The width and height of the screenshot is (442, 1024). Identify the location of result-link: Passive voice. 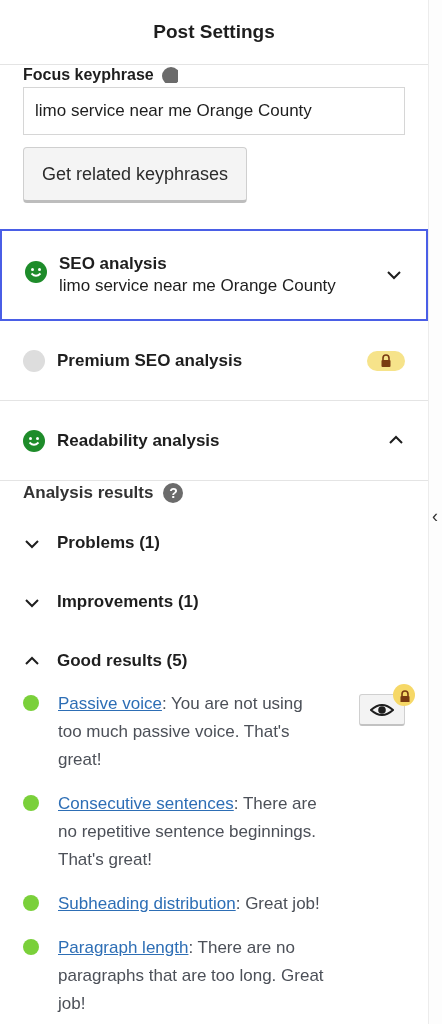
(110, 703).